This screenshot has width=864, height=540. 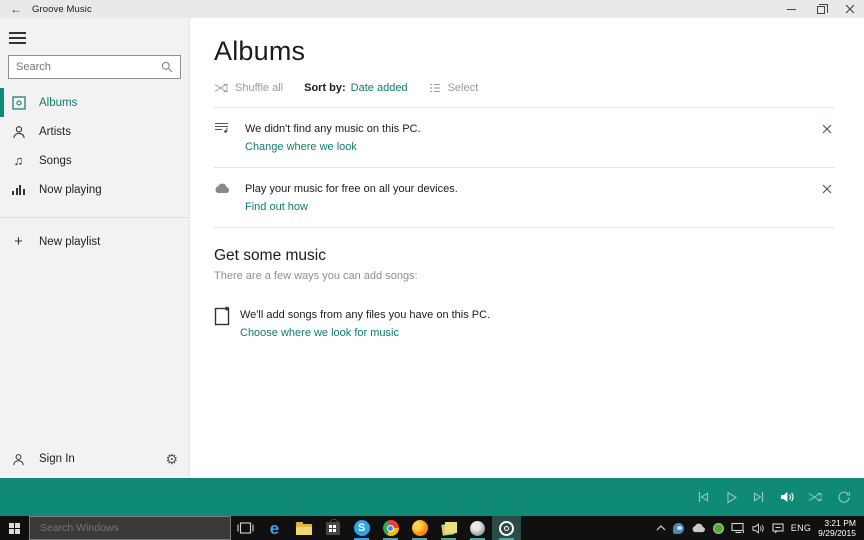 What do you see at coordinates (758, 528) in the screenshot?
I see `volume-tray-icon` at bounding box center [758, 528].